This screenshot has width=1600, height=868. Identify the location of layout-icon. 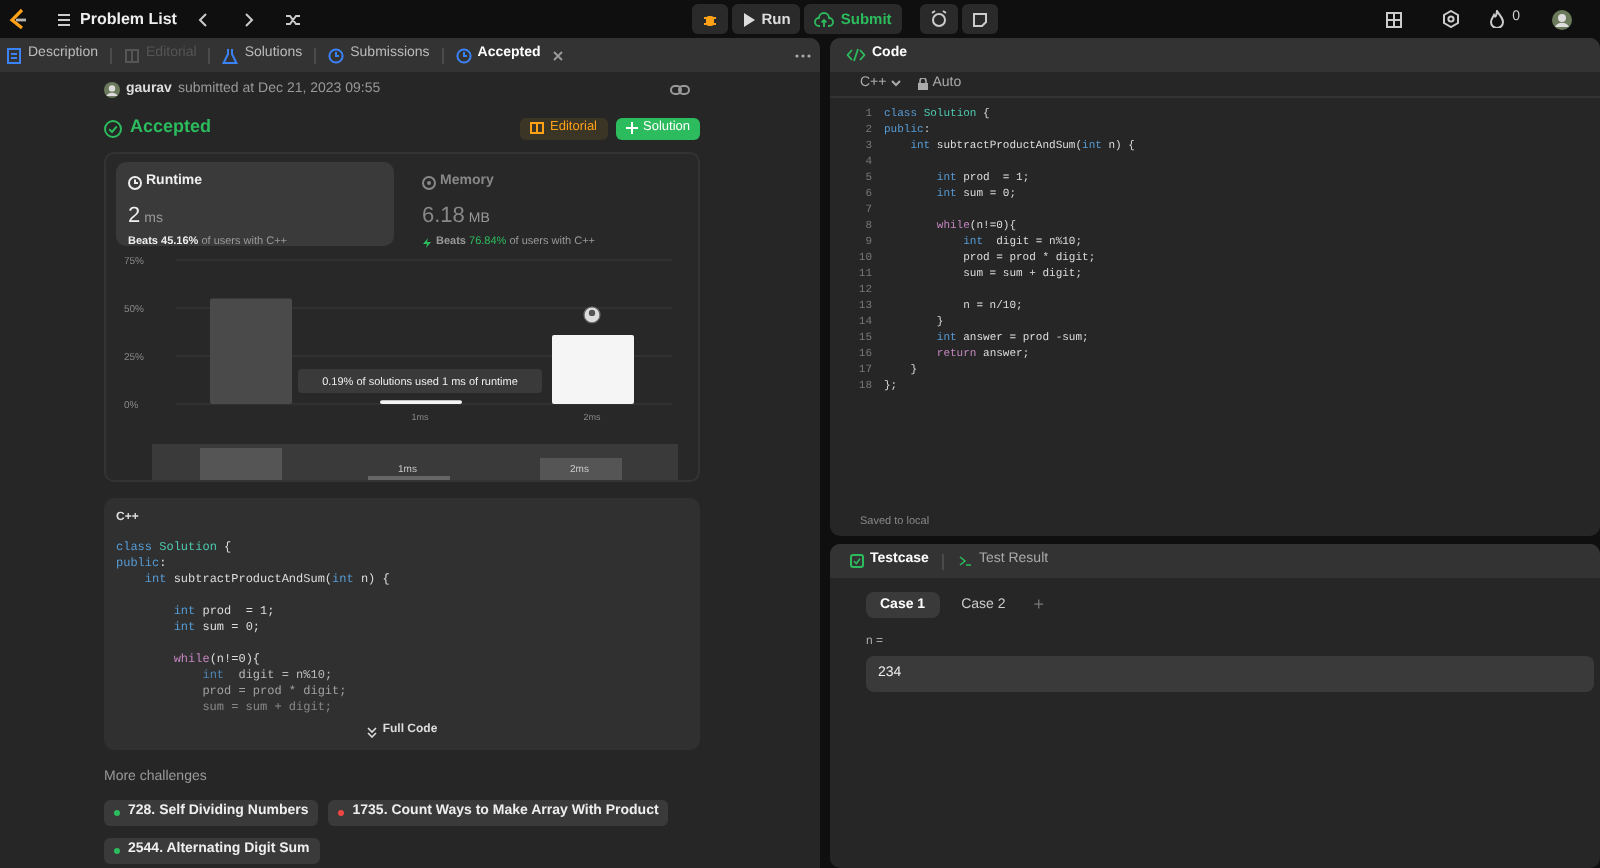
(1394, 19).